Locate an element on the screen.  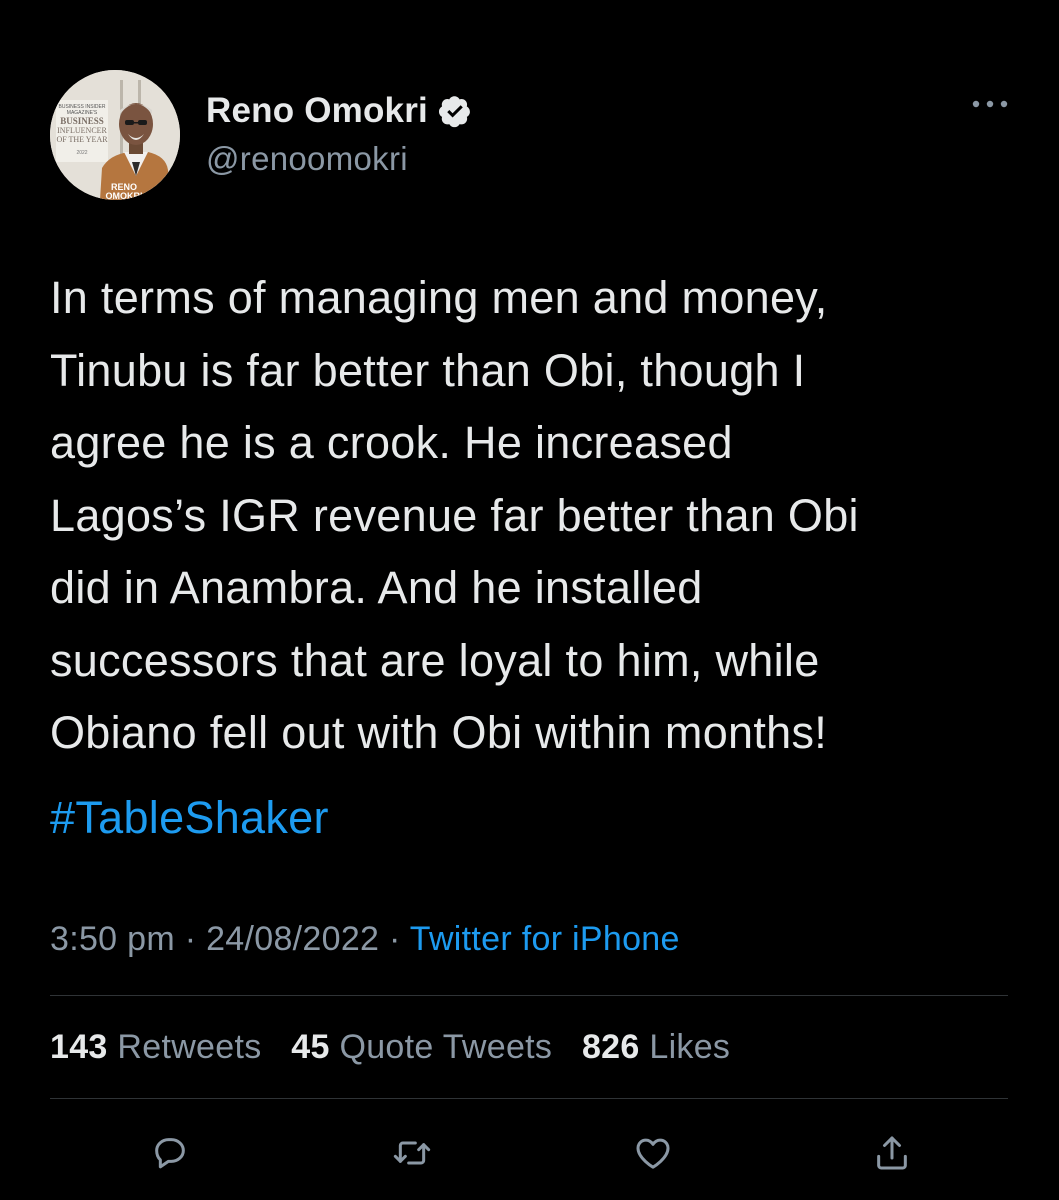
like-icon is located at coordinates (653, 1153).